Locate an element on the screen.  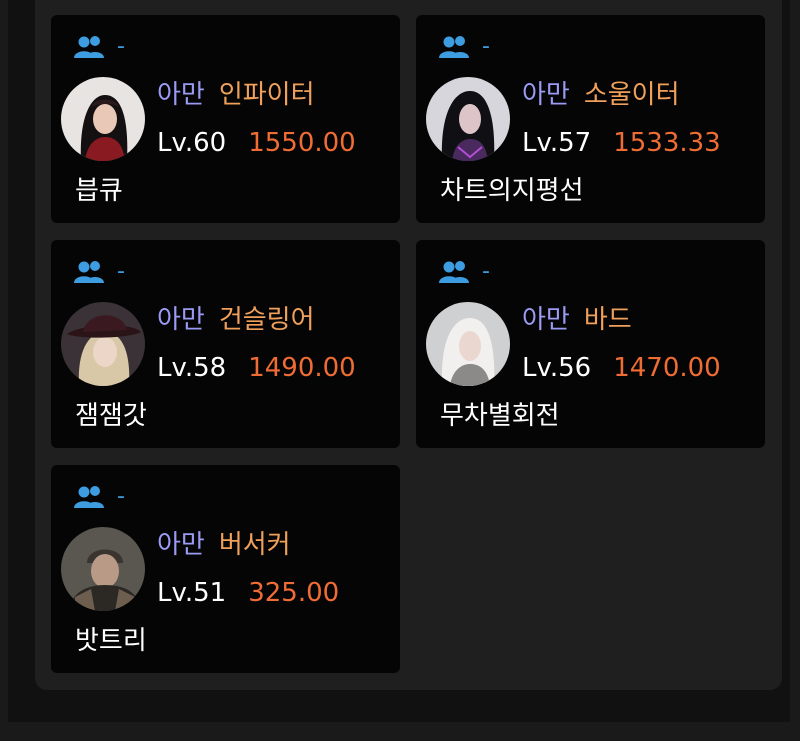
level-info: Lv.58 1490.00 is located at coordinates (256, 368).